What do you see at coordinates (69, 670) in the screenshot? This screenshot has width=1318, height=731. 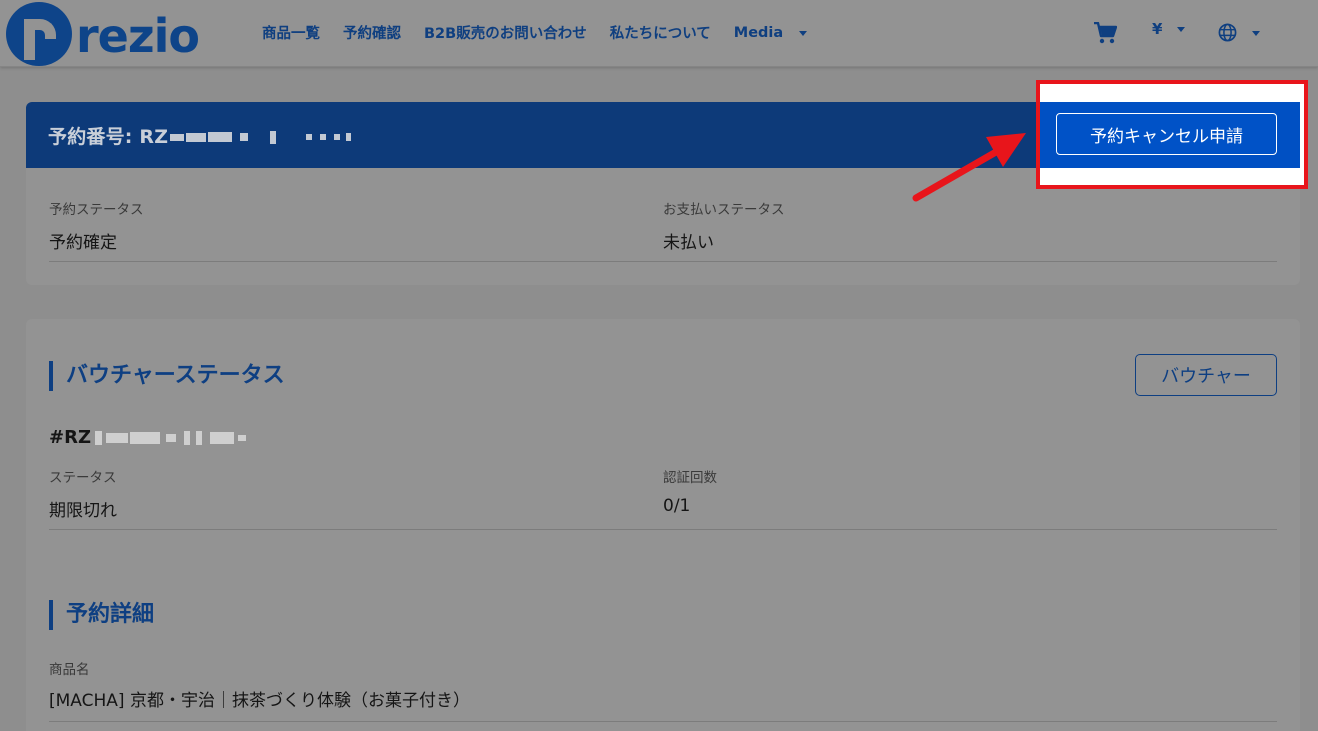 I see `product-name-label: 商品名` at bounding box center [69, 670].